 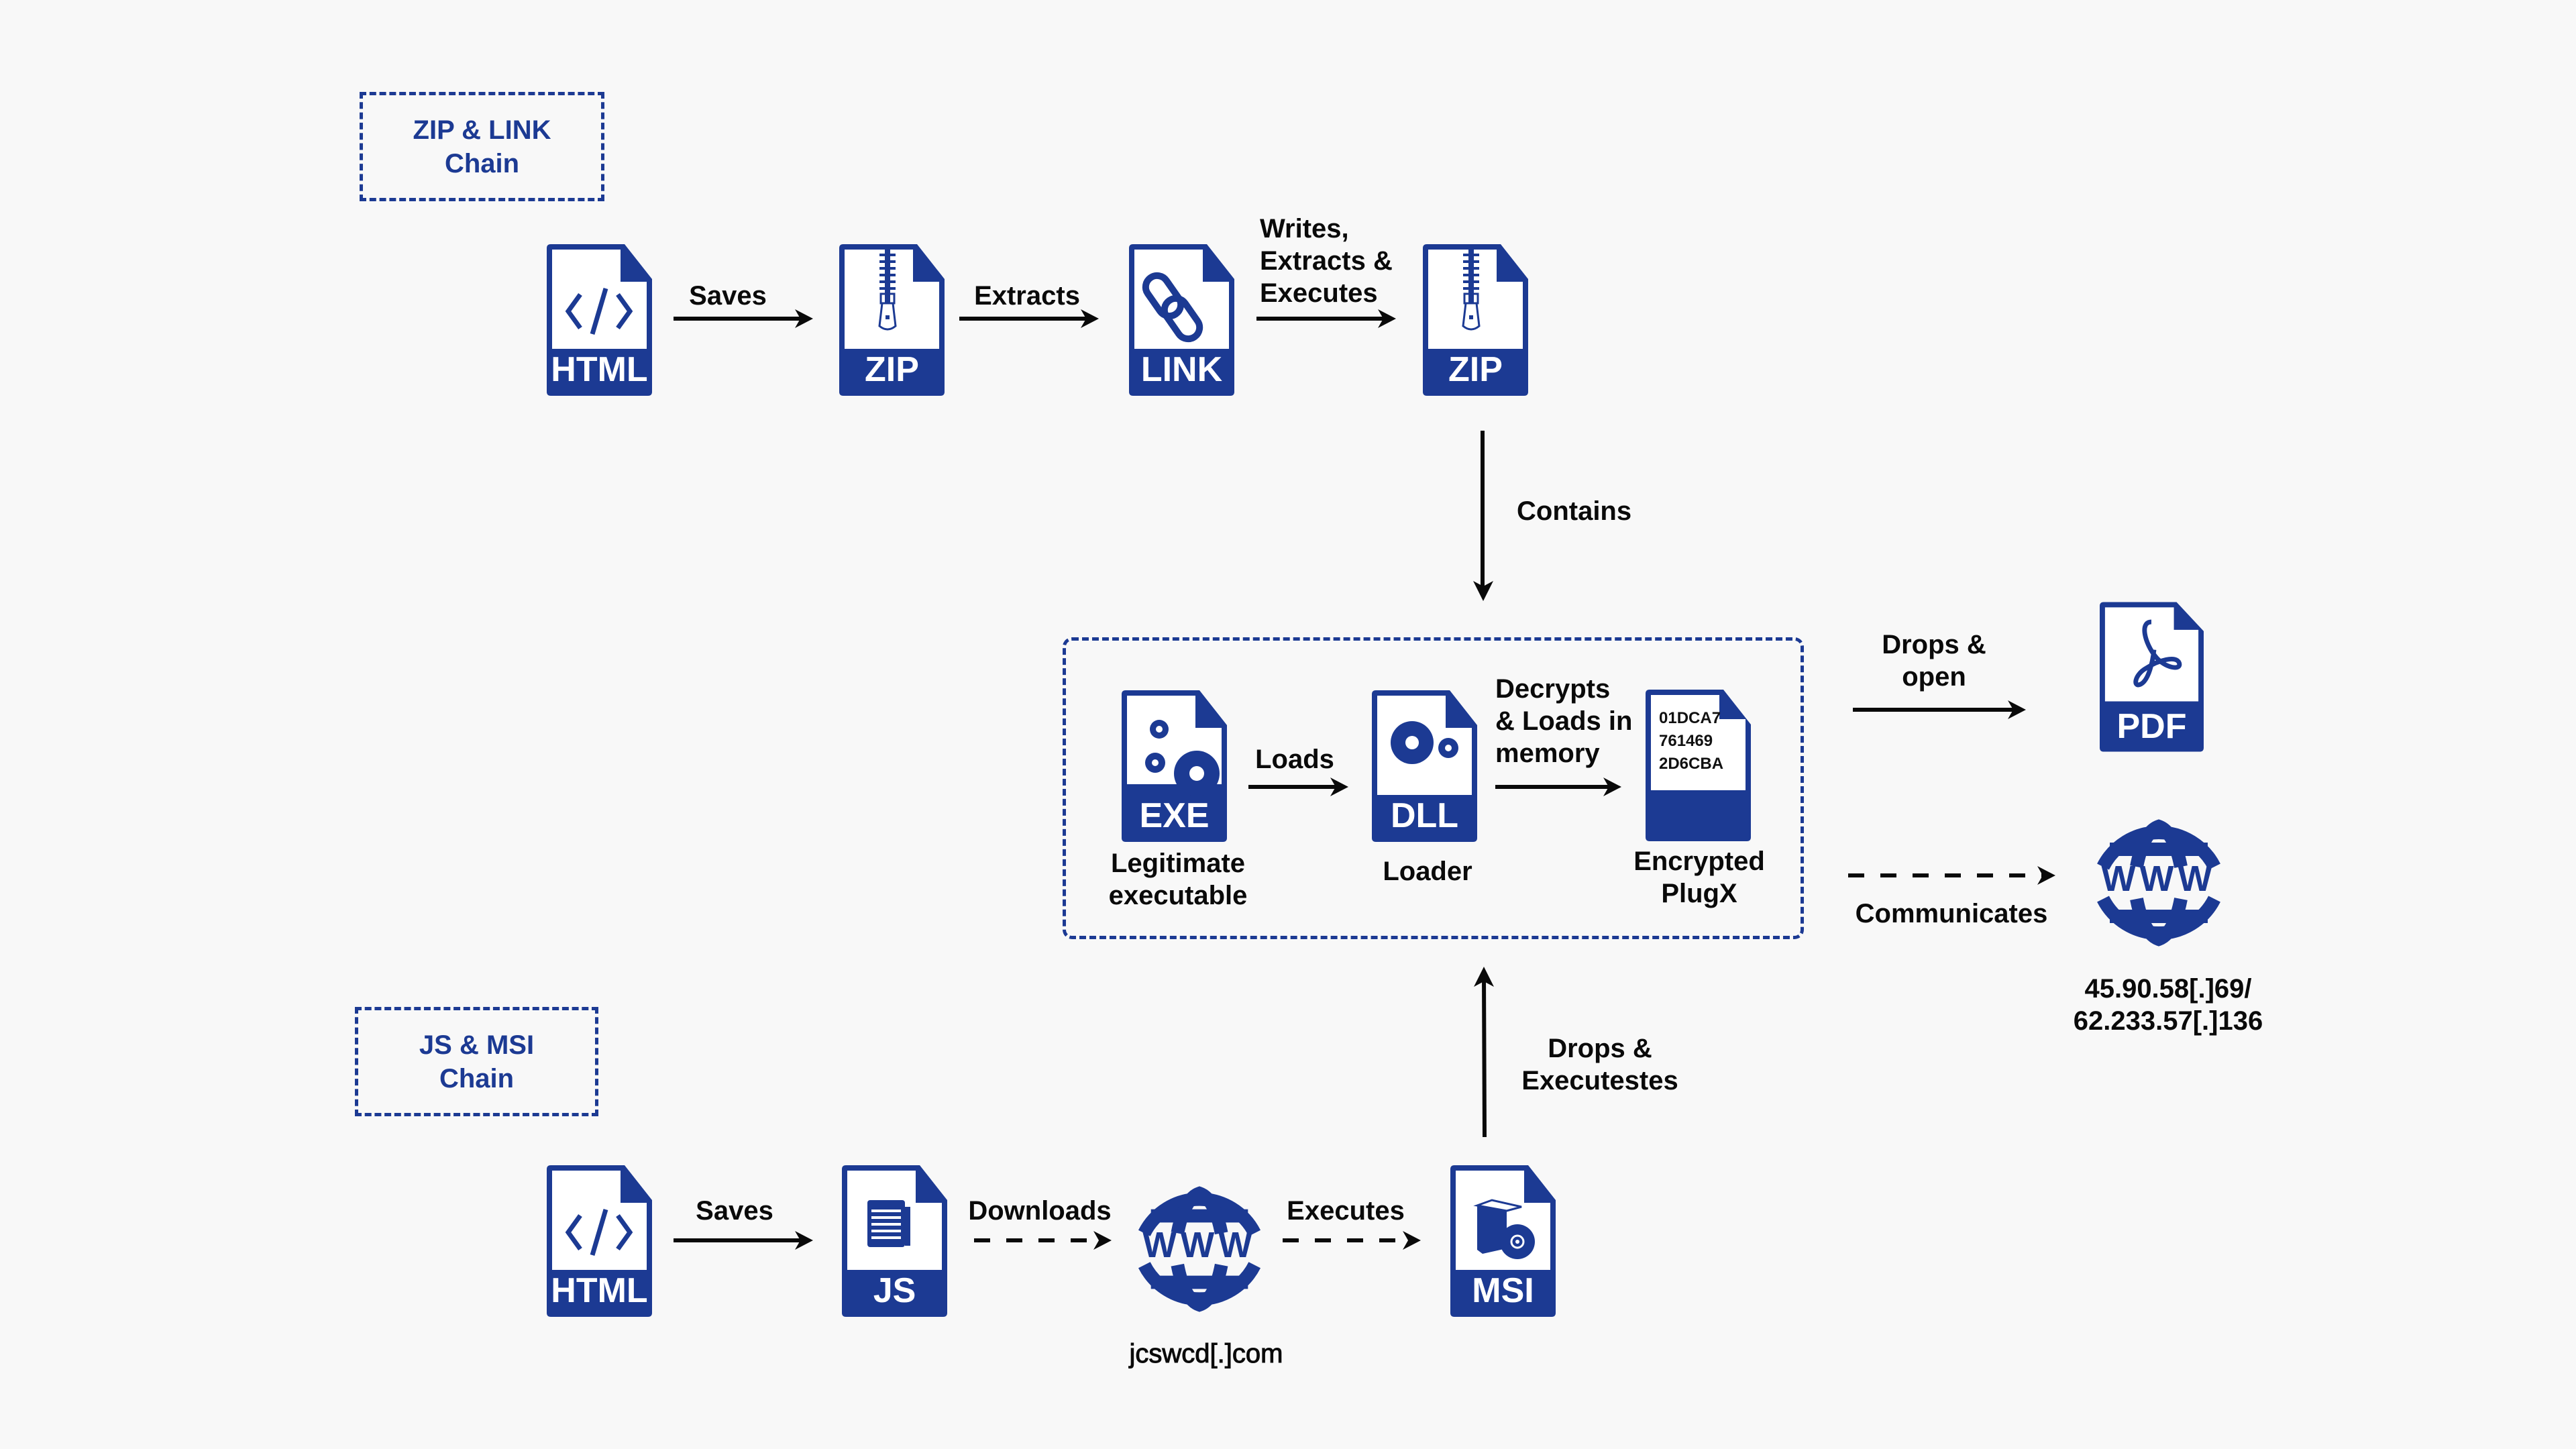 I want to click on html-file-icon: HTML, so click(x=599, y=320).